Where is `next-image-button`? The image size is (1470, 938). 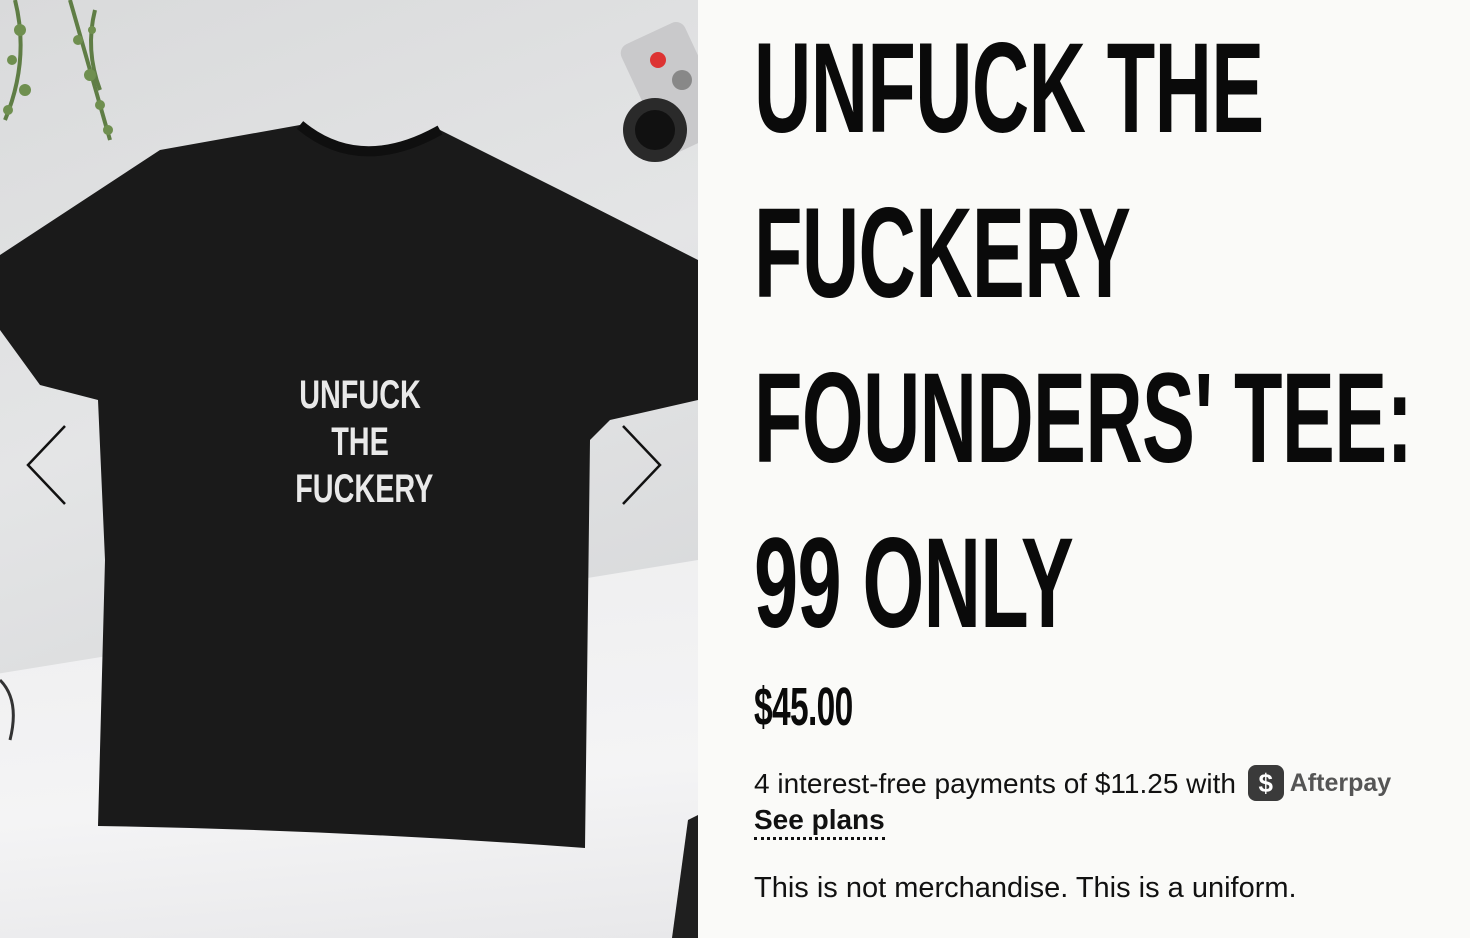 next-image-button is located at coordinates (643, 465).